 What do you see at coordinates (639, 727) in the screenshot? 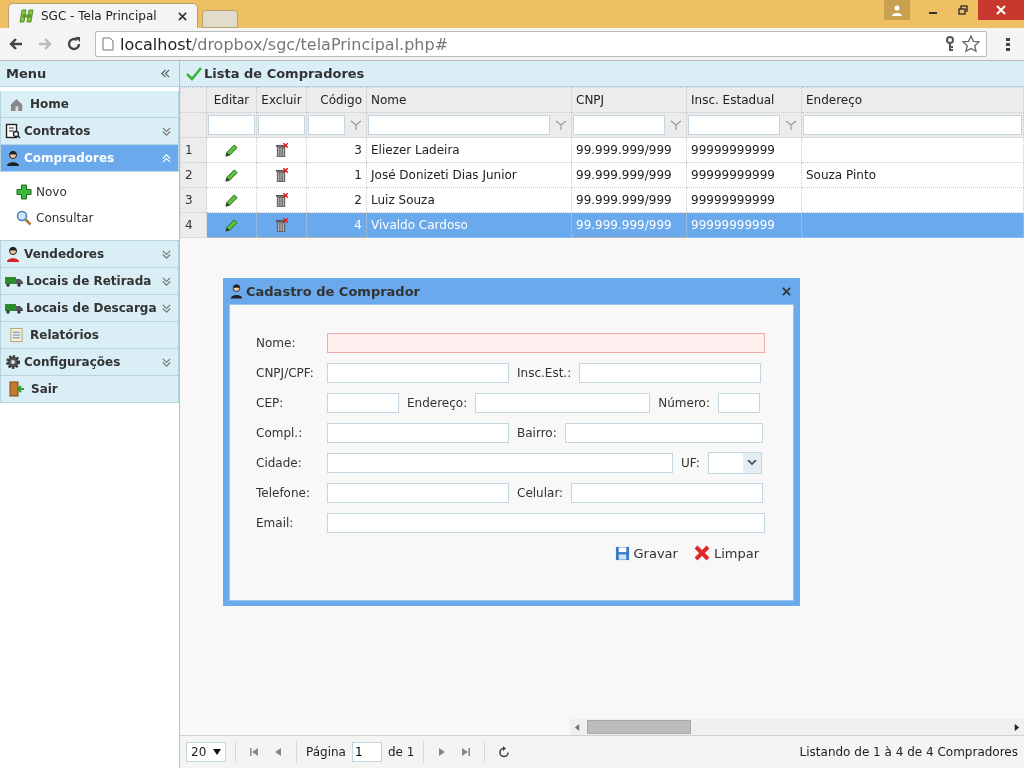
I see `scrollbar-thumb` at bounding box center [639, 727].